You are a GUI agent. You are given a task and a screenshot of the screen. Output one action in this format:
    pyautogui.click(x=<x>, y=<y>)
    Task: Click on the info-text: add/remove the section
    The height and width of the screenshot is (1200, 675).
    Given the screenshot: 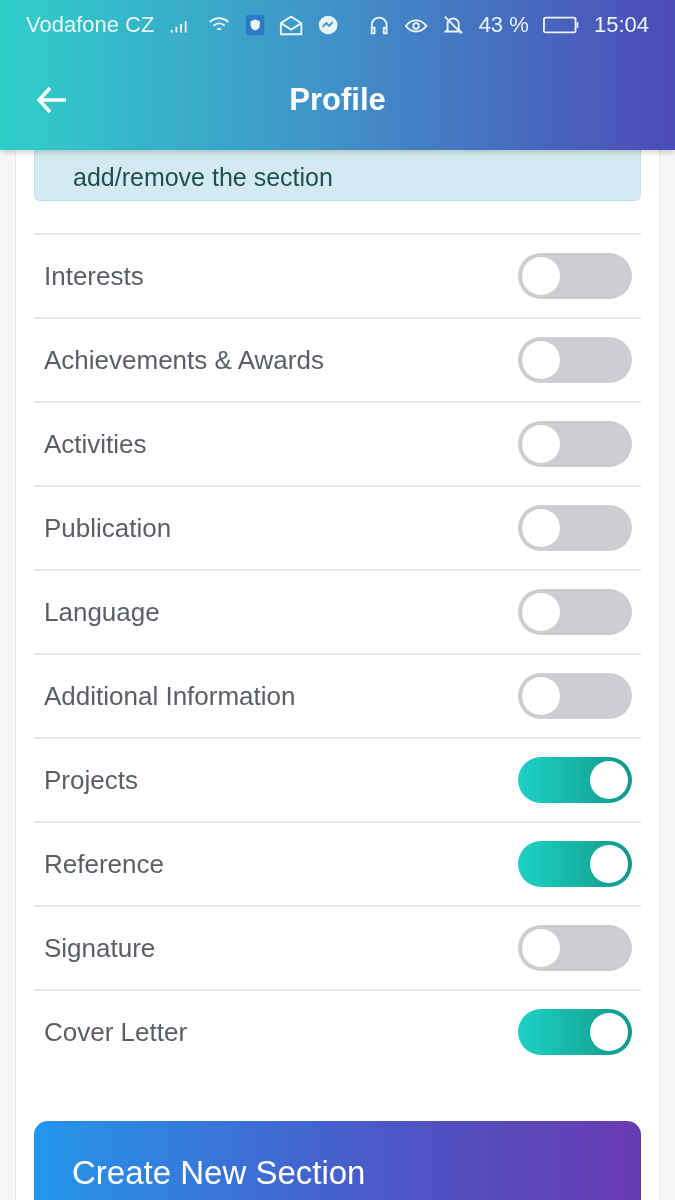 What is the action you would take?
    pyautogui.click(x=203, y=177)
    